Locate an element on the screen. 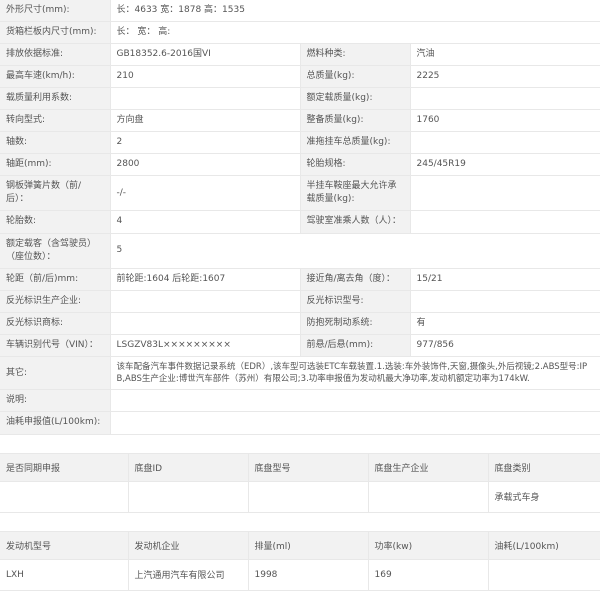  spec-row: 轮胎数: 4 驾驶室准乘人数（人）： is located at coordinates (300, 222).